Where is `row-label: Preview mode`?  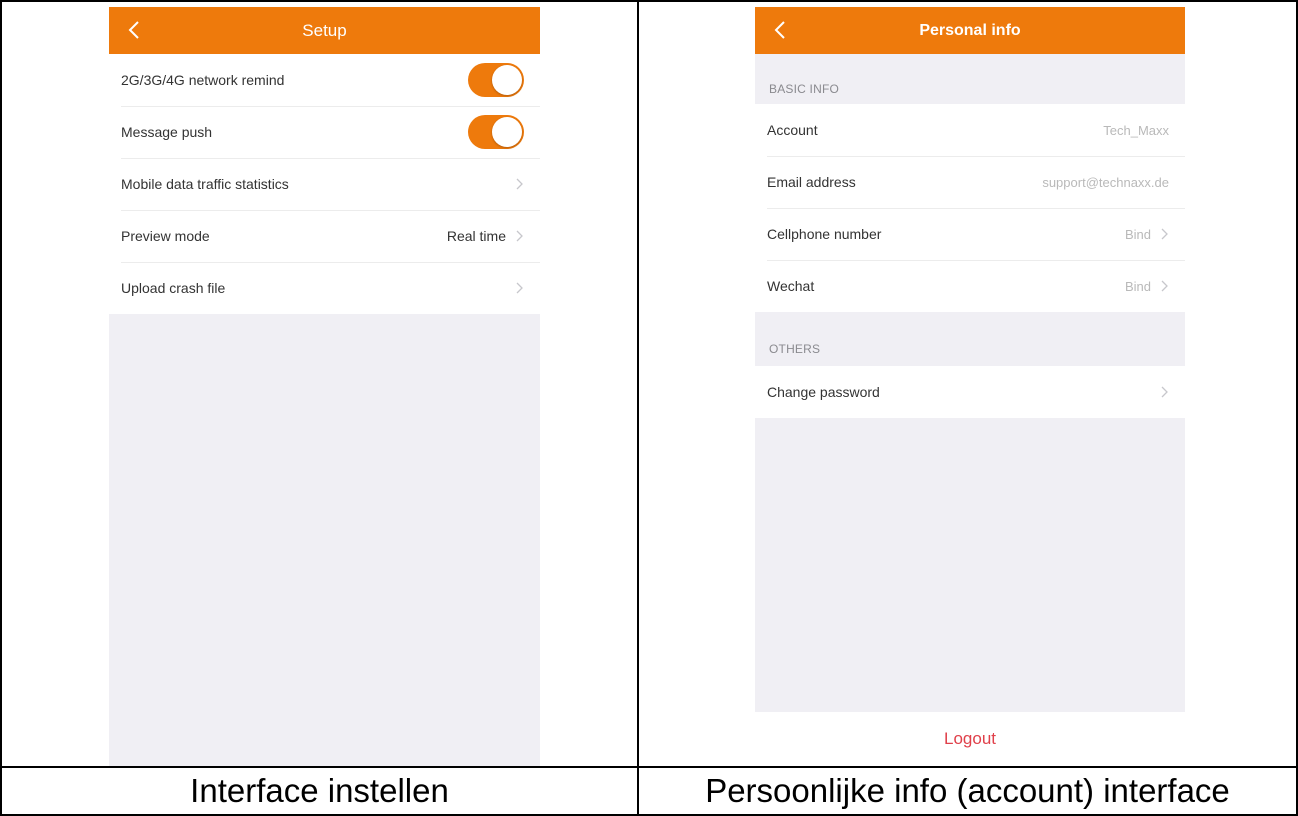
row-label: Preview mode is located at coordinates (165, 236).